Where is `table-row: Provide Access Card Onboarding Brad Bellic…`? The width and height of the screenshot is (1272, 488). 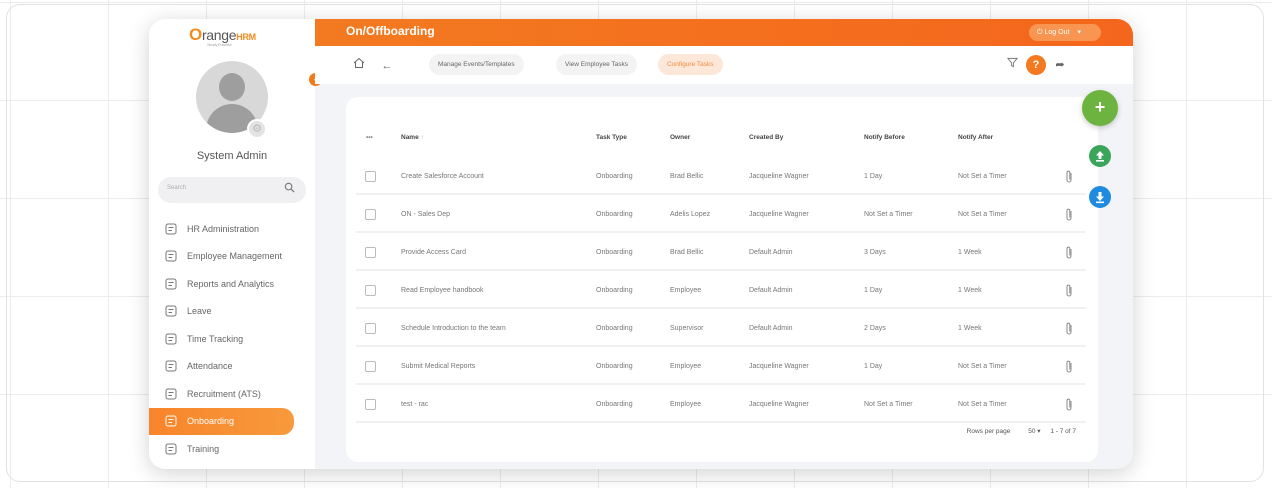
table-row: Provide Access Card Onboarding Brad Bellic… is located at coordinates (721, 254).